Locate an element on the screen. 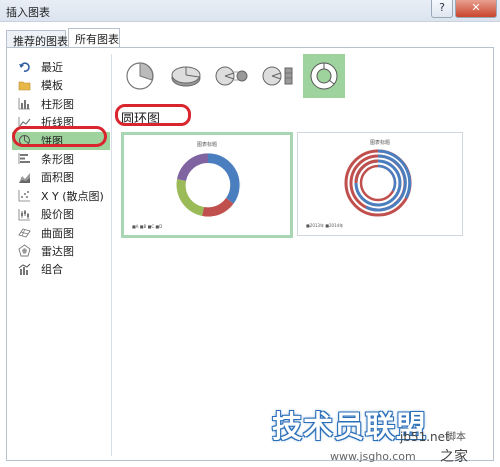  pie-of-pie-icon is located at coordinates (231, 76).